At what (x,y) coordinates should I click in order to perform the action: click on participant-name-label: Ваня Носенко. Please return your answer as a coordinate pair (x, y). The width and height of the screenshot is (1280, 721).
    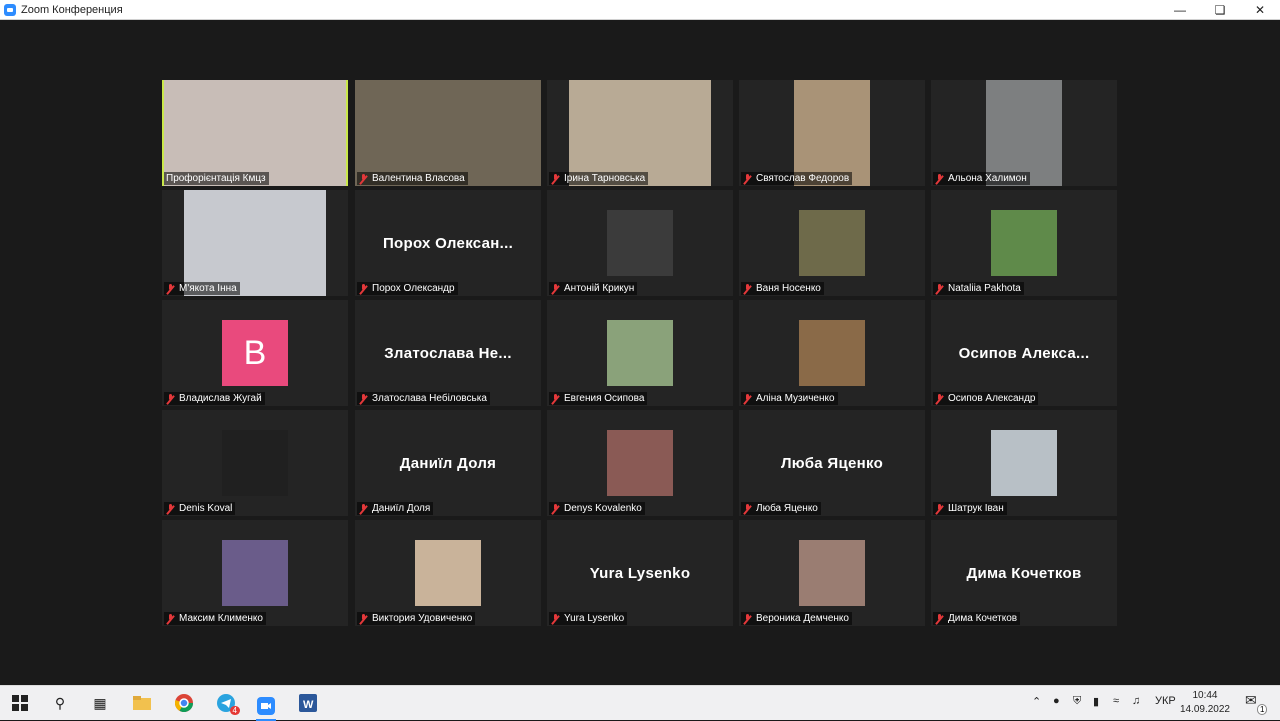
    Looking at the image, I should click on (782, 288).